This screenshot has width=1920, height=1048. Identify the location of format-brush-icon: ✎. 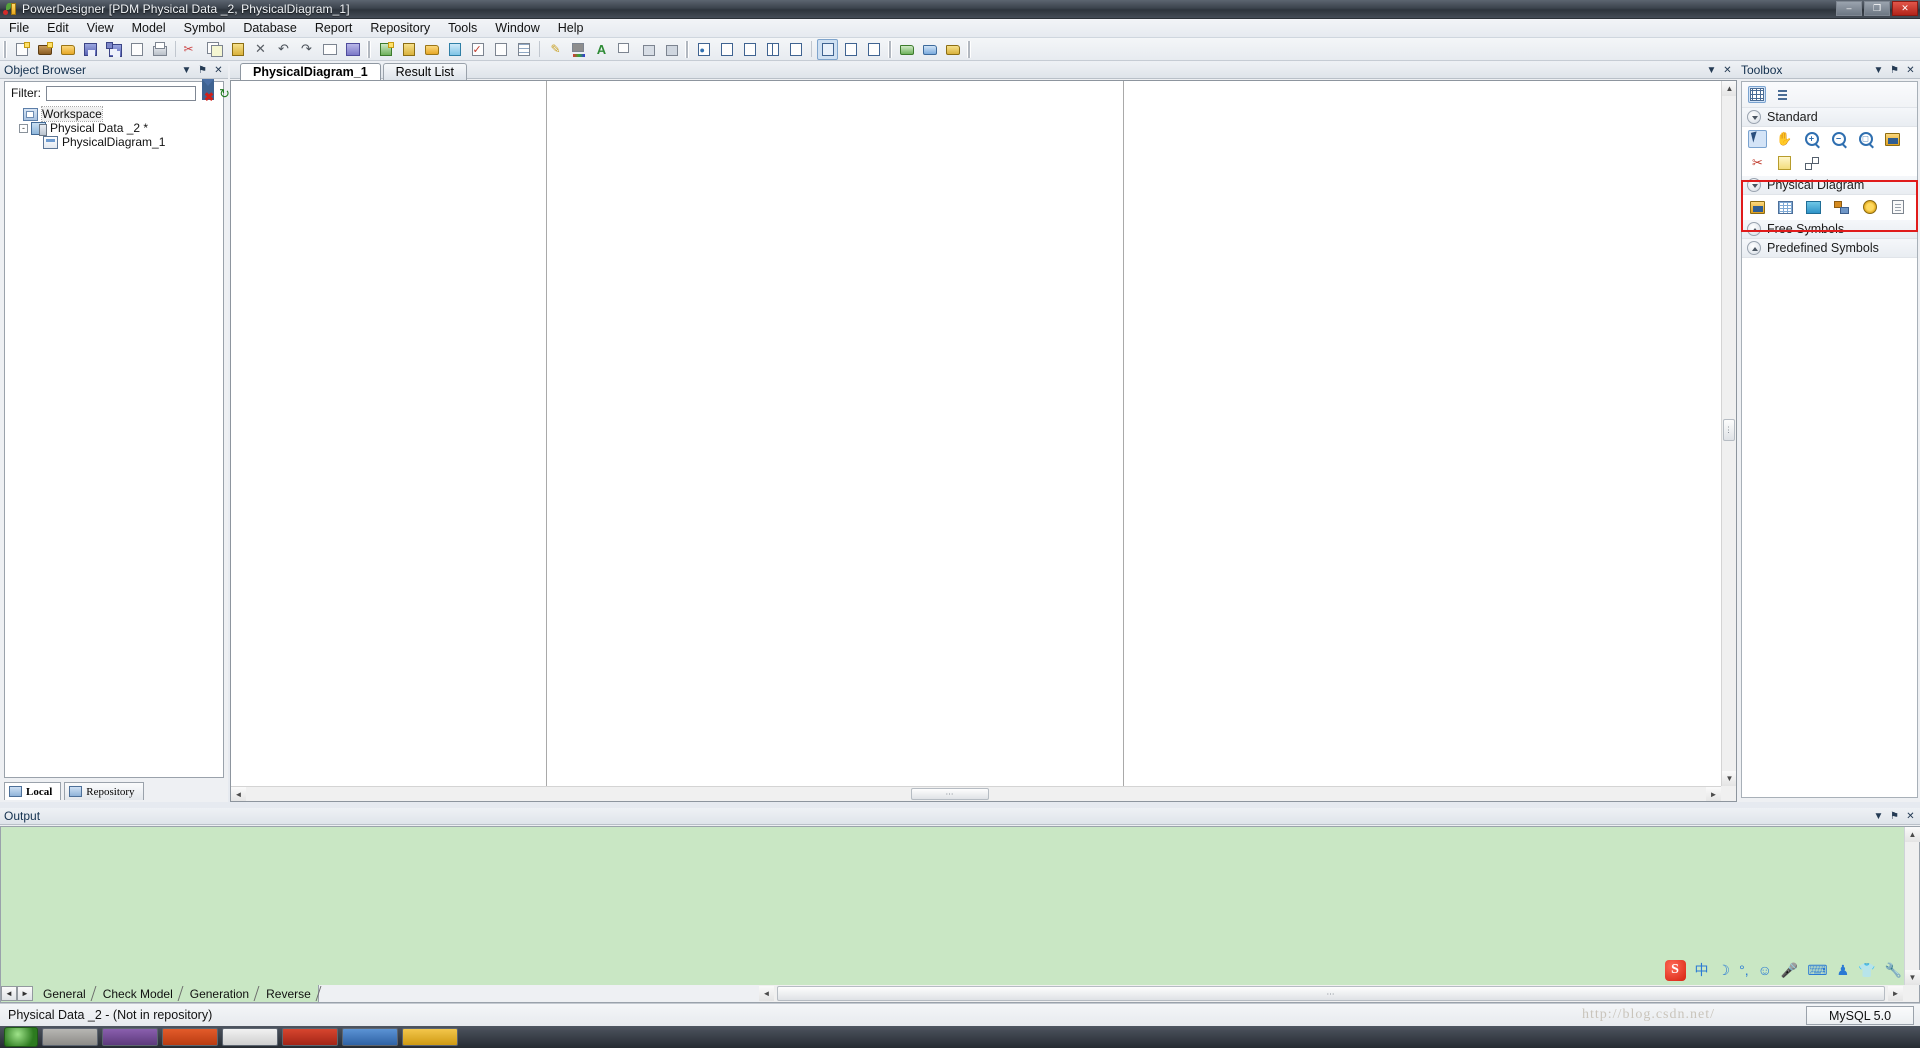
(555, 49).